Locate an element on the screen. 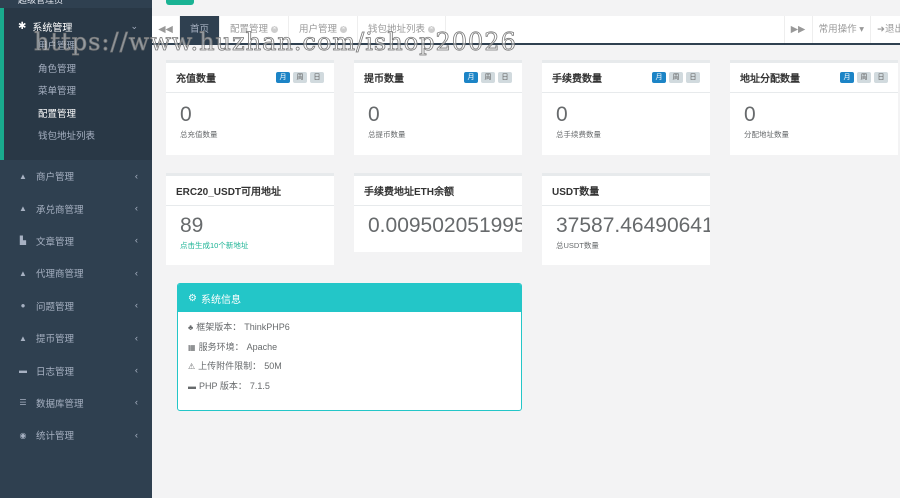  stat-caption: 总手续费数量 is located at coordinates (578, 134).